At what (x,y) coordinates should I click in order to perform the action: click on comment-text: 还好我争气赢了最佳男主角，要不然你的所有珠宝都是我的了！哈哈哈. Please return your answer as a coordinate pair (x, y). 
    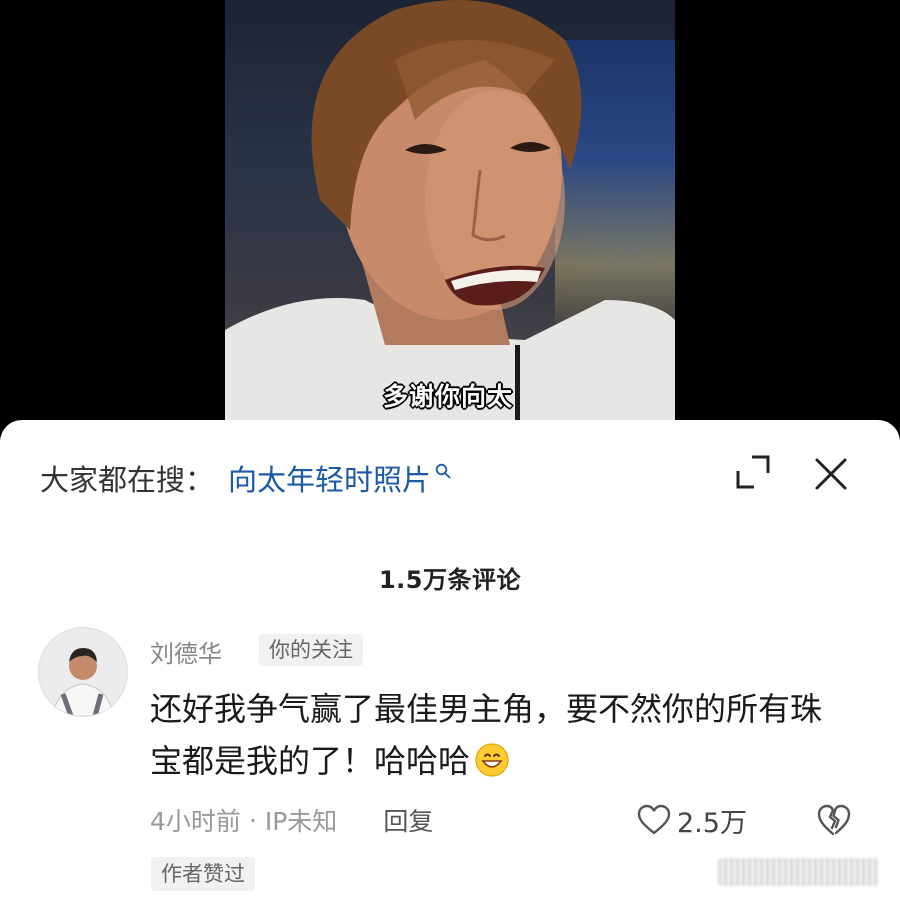
    Looking at the image, I should click on (500, 735).